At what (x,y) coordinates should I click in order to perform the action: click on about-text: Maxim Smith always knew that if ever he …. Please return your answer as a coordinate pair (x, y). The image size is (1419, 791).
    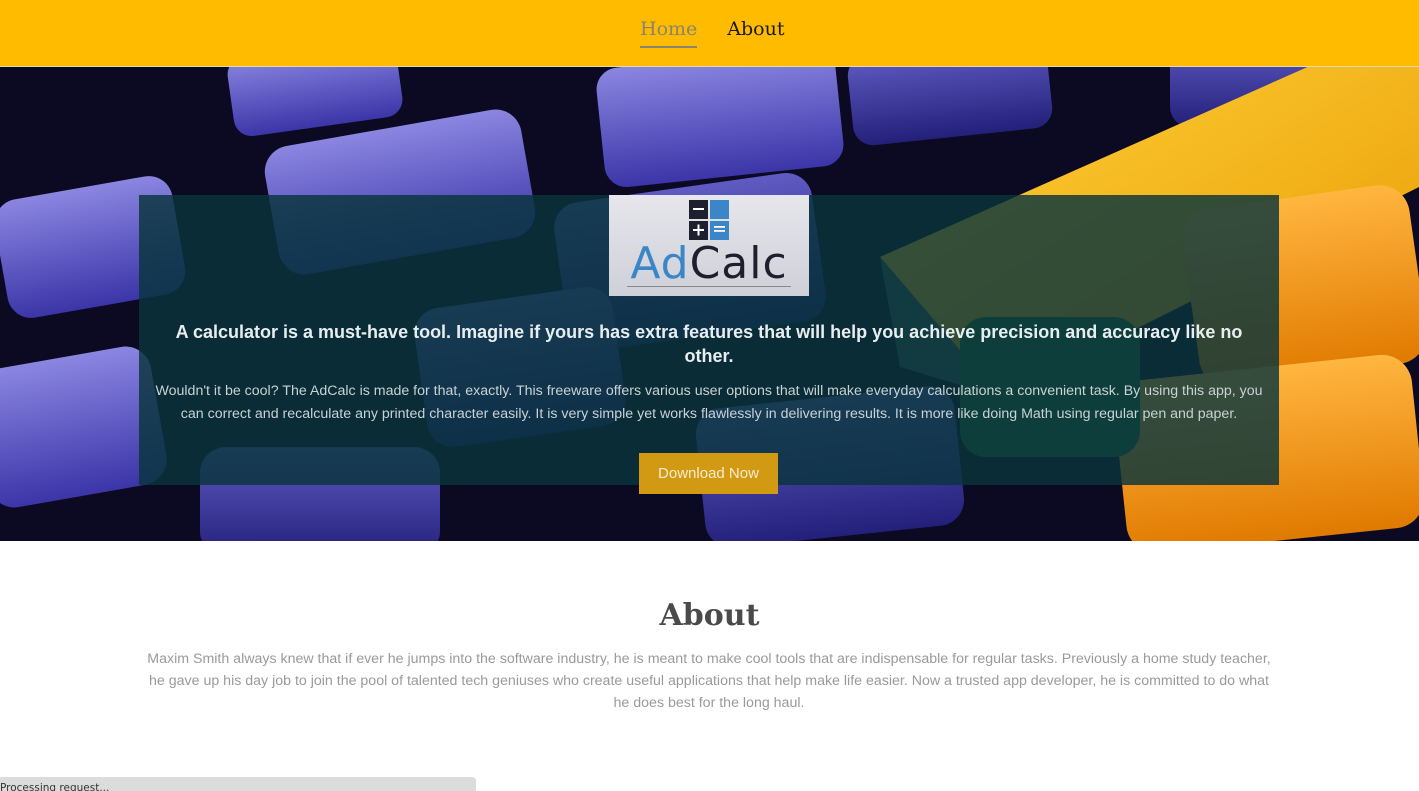
    Looking at the image, I should click on (709, 681).